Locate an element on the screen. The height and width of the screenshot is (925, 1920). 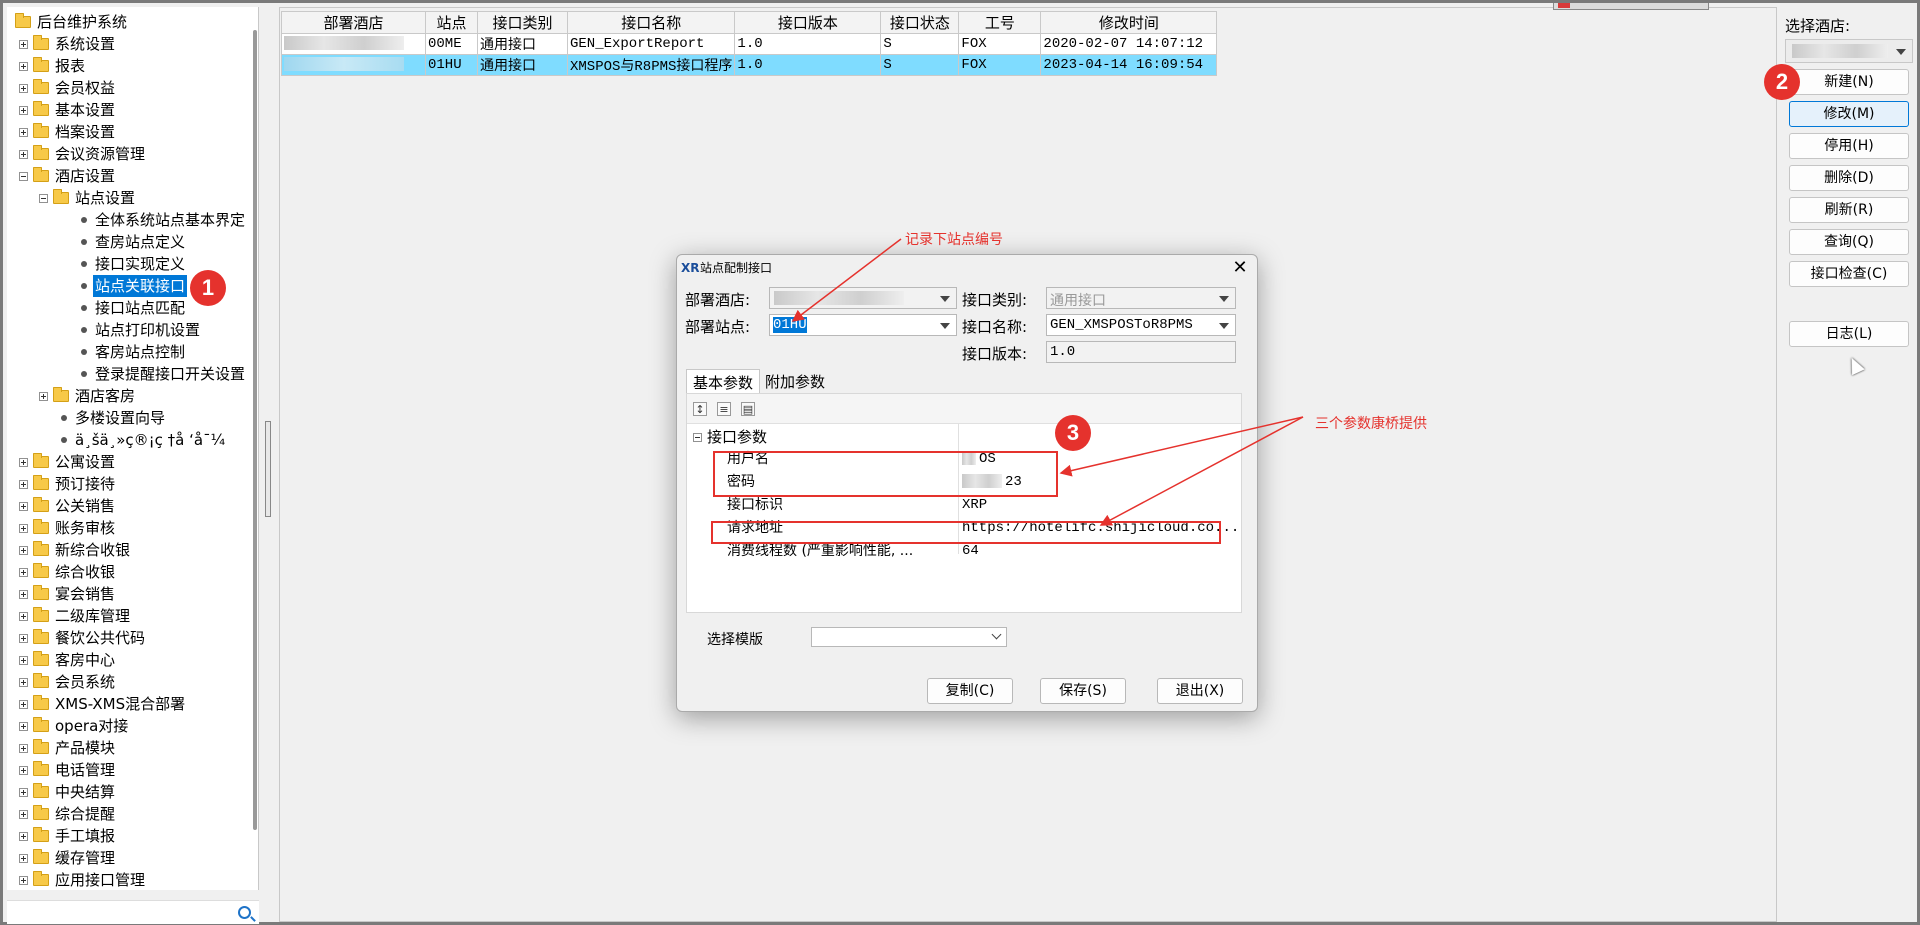
tree-folder: 基本设置 is located at coordinates (129, 110).